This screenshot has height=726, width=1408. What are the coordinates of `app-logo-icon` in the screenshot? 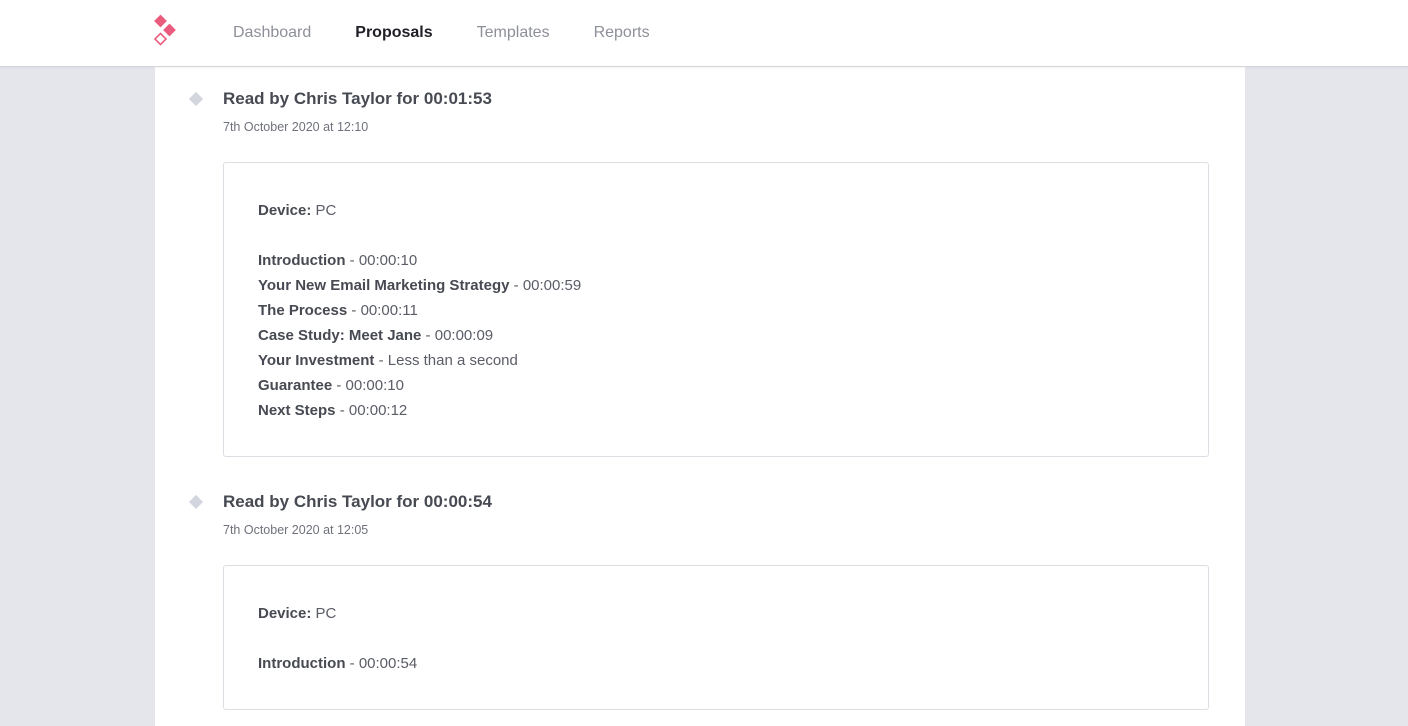 It's located at (167, 31).